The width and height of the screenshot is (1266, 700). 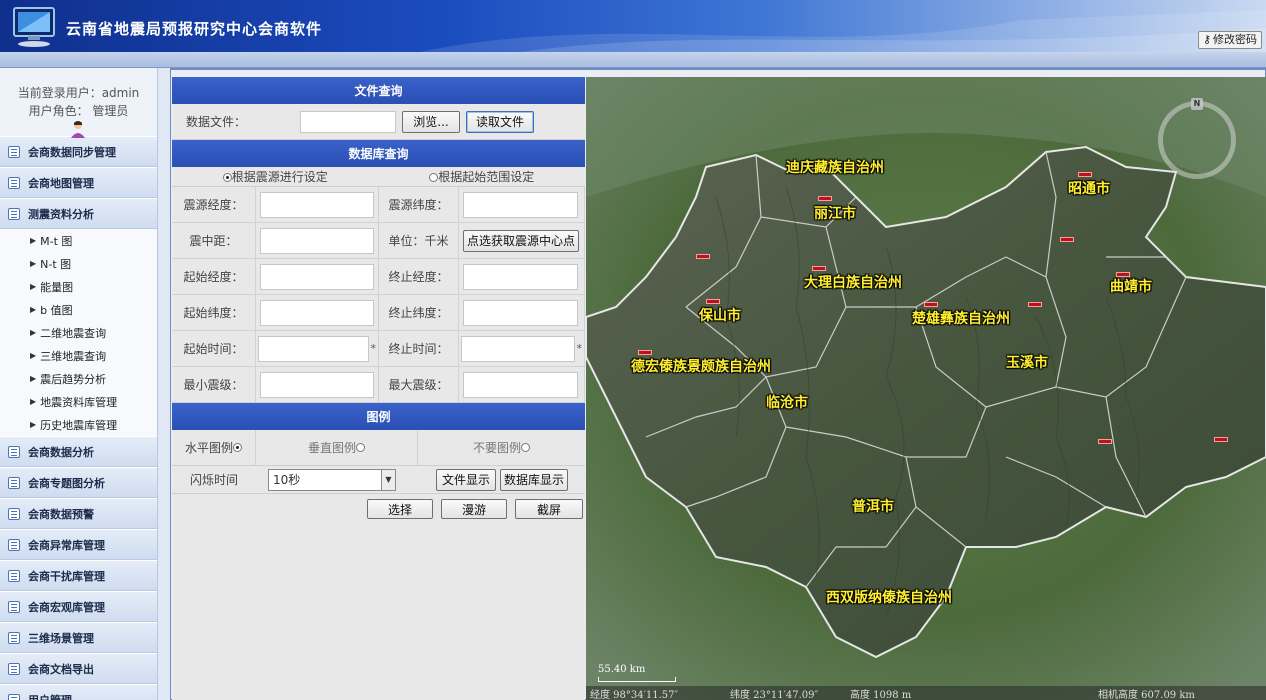 What do you see at coordinates (78, 309) in the screenshot?
I see `sidebar-subitem-bvalue: ▶ b 值图` at bounding box center [78, 309].